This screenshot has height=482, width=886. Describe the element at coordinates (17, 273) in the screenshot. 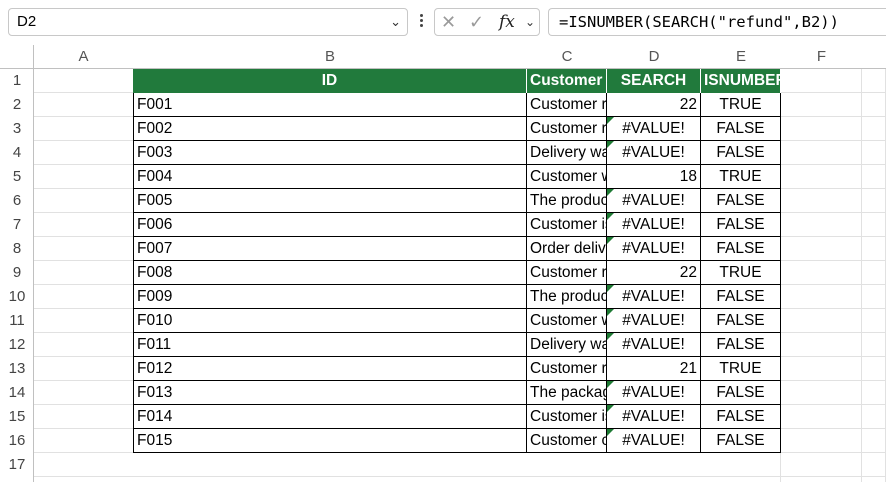

I see `row-header: 9` at that location.